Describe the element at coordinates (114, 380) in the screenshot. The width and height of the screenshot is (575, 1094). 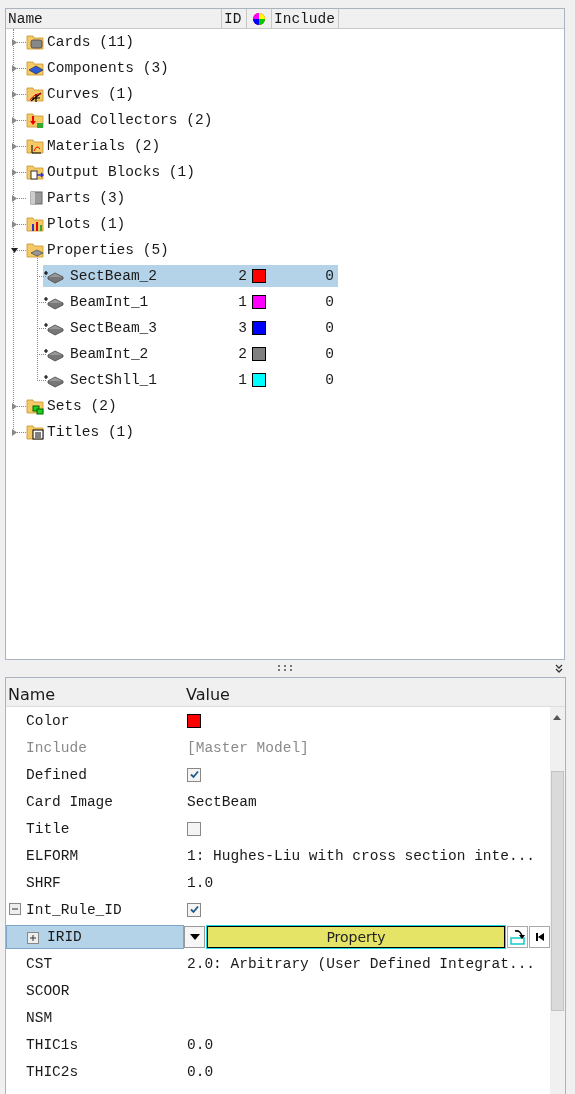
I see `tree-item-label: SectShll_1` at that location.